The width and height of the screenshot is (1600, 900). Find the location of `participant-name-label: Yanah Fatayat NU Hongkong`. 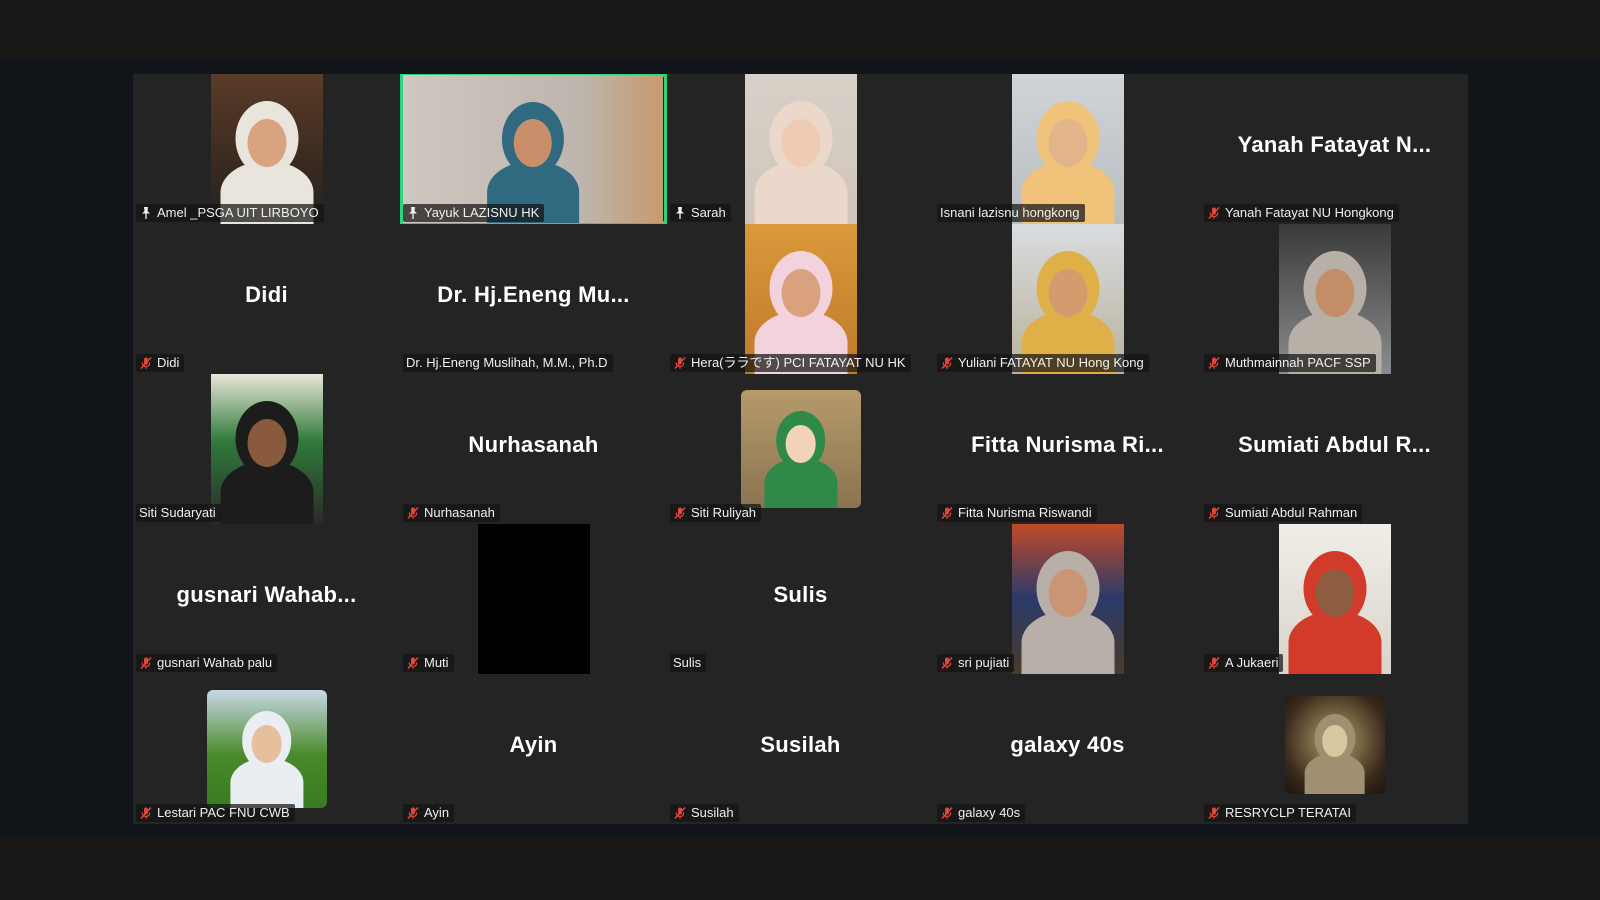

participant-name-label: Yanah Fatayat NU Hongkong is located at coordinates (1301, 213).